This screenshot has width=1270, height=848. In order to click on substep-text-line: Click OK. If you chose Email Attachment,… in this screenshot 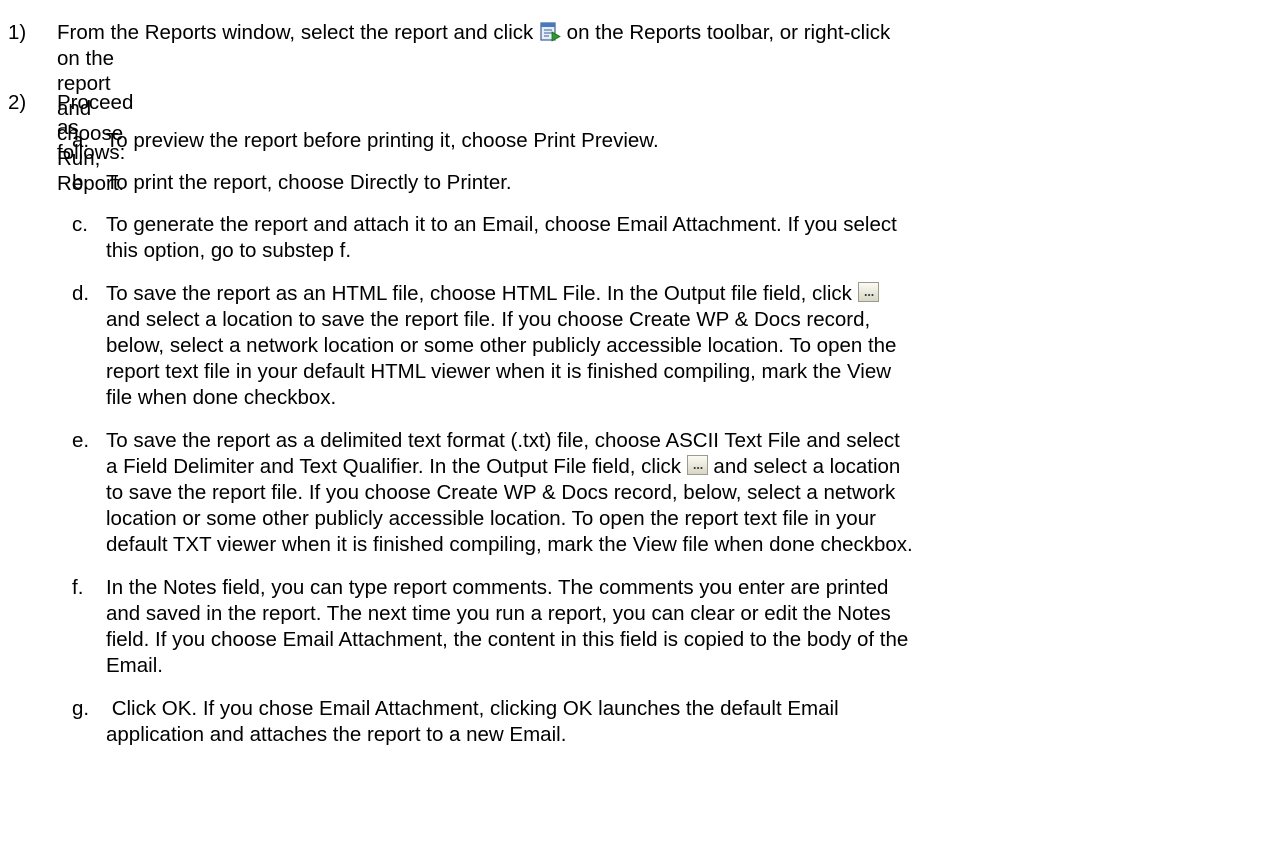, I will do `click(472, 708)`.